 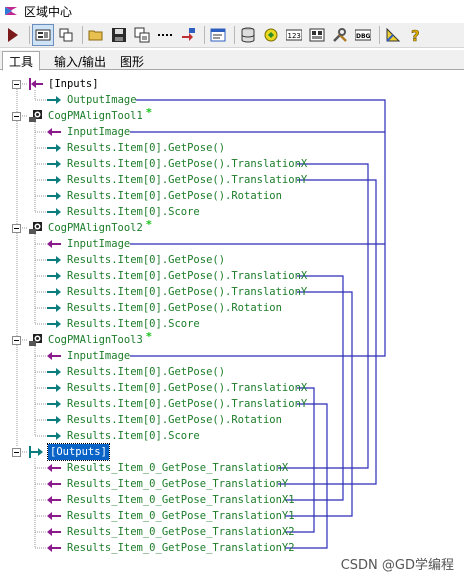 I want to click on inputs-group: [Inputs], so click(x=232, y=84).